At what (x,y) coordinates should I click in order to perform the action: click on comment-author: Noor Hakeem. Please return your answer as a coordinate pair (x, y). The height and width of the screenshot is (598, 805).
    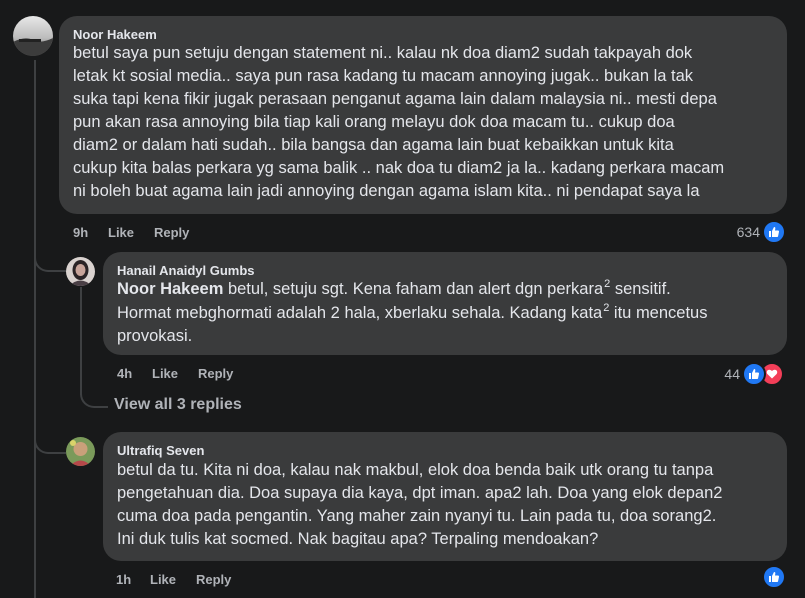
    Looking at the image, I should click on (115, 34).